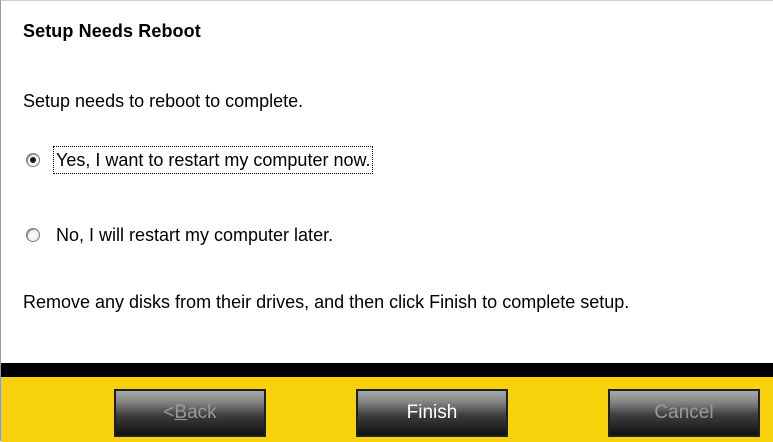 The image size is (773, 442). I want to click on radio-dot, so click(33, 160).